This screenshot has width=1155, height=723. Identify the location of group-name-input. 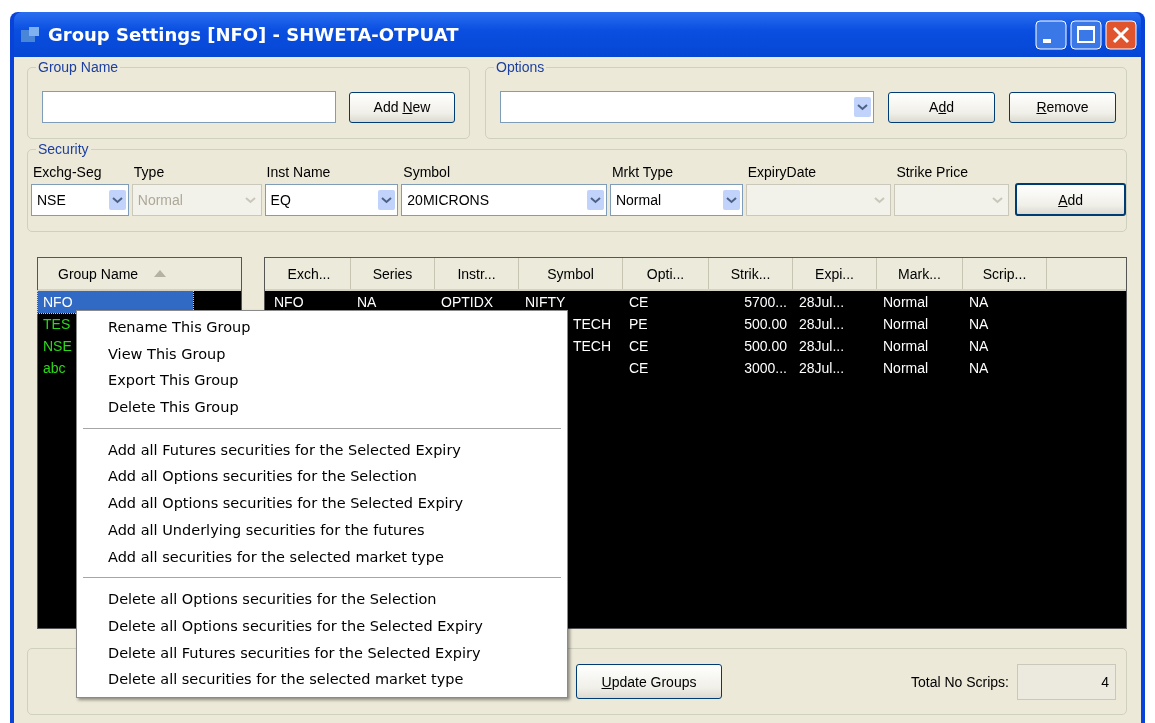
(189, 107).